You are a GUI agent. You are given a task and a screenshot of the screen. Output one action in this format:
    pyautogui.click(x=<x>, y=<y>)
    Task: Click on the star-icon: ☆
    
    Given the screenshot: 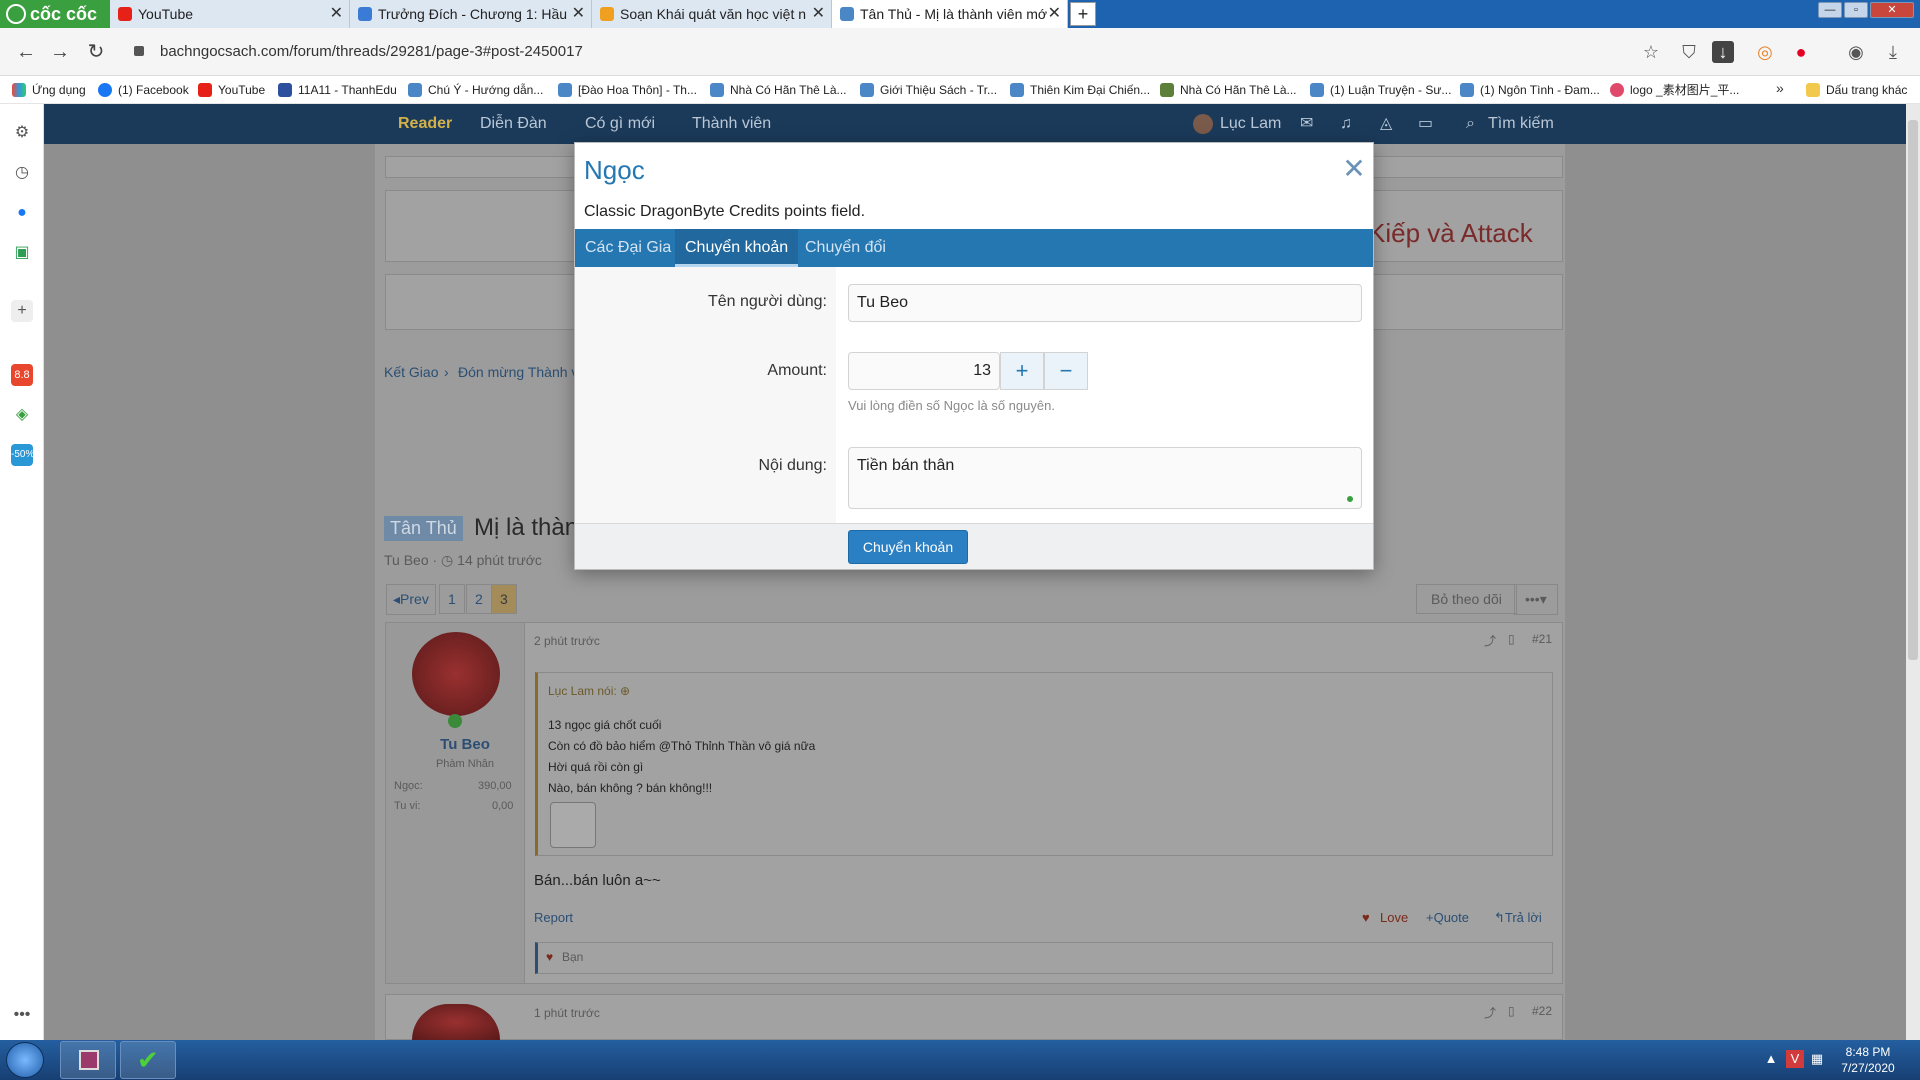 What is the action you would take?
    pyautogui.click(x=1651, y=52)
    